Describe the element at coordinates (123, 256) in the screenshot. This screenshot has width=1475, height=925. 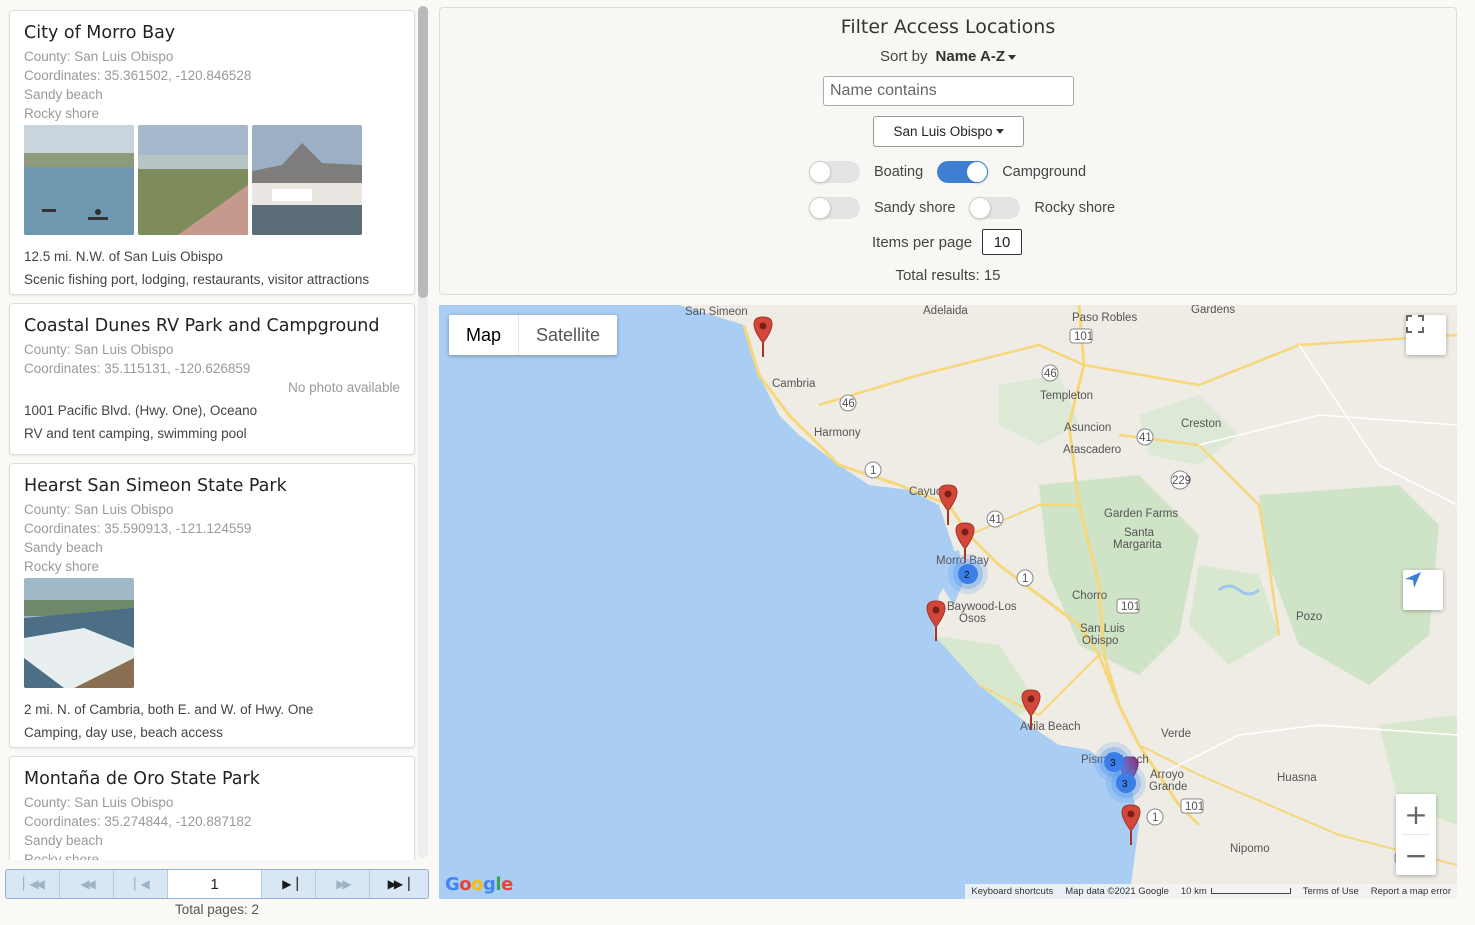
I see `card-location: 12.5 mi. N.W. of San Luis Obispo` at that location.